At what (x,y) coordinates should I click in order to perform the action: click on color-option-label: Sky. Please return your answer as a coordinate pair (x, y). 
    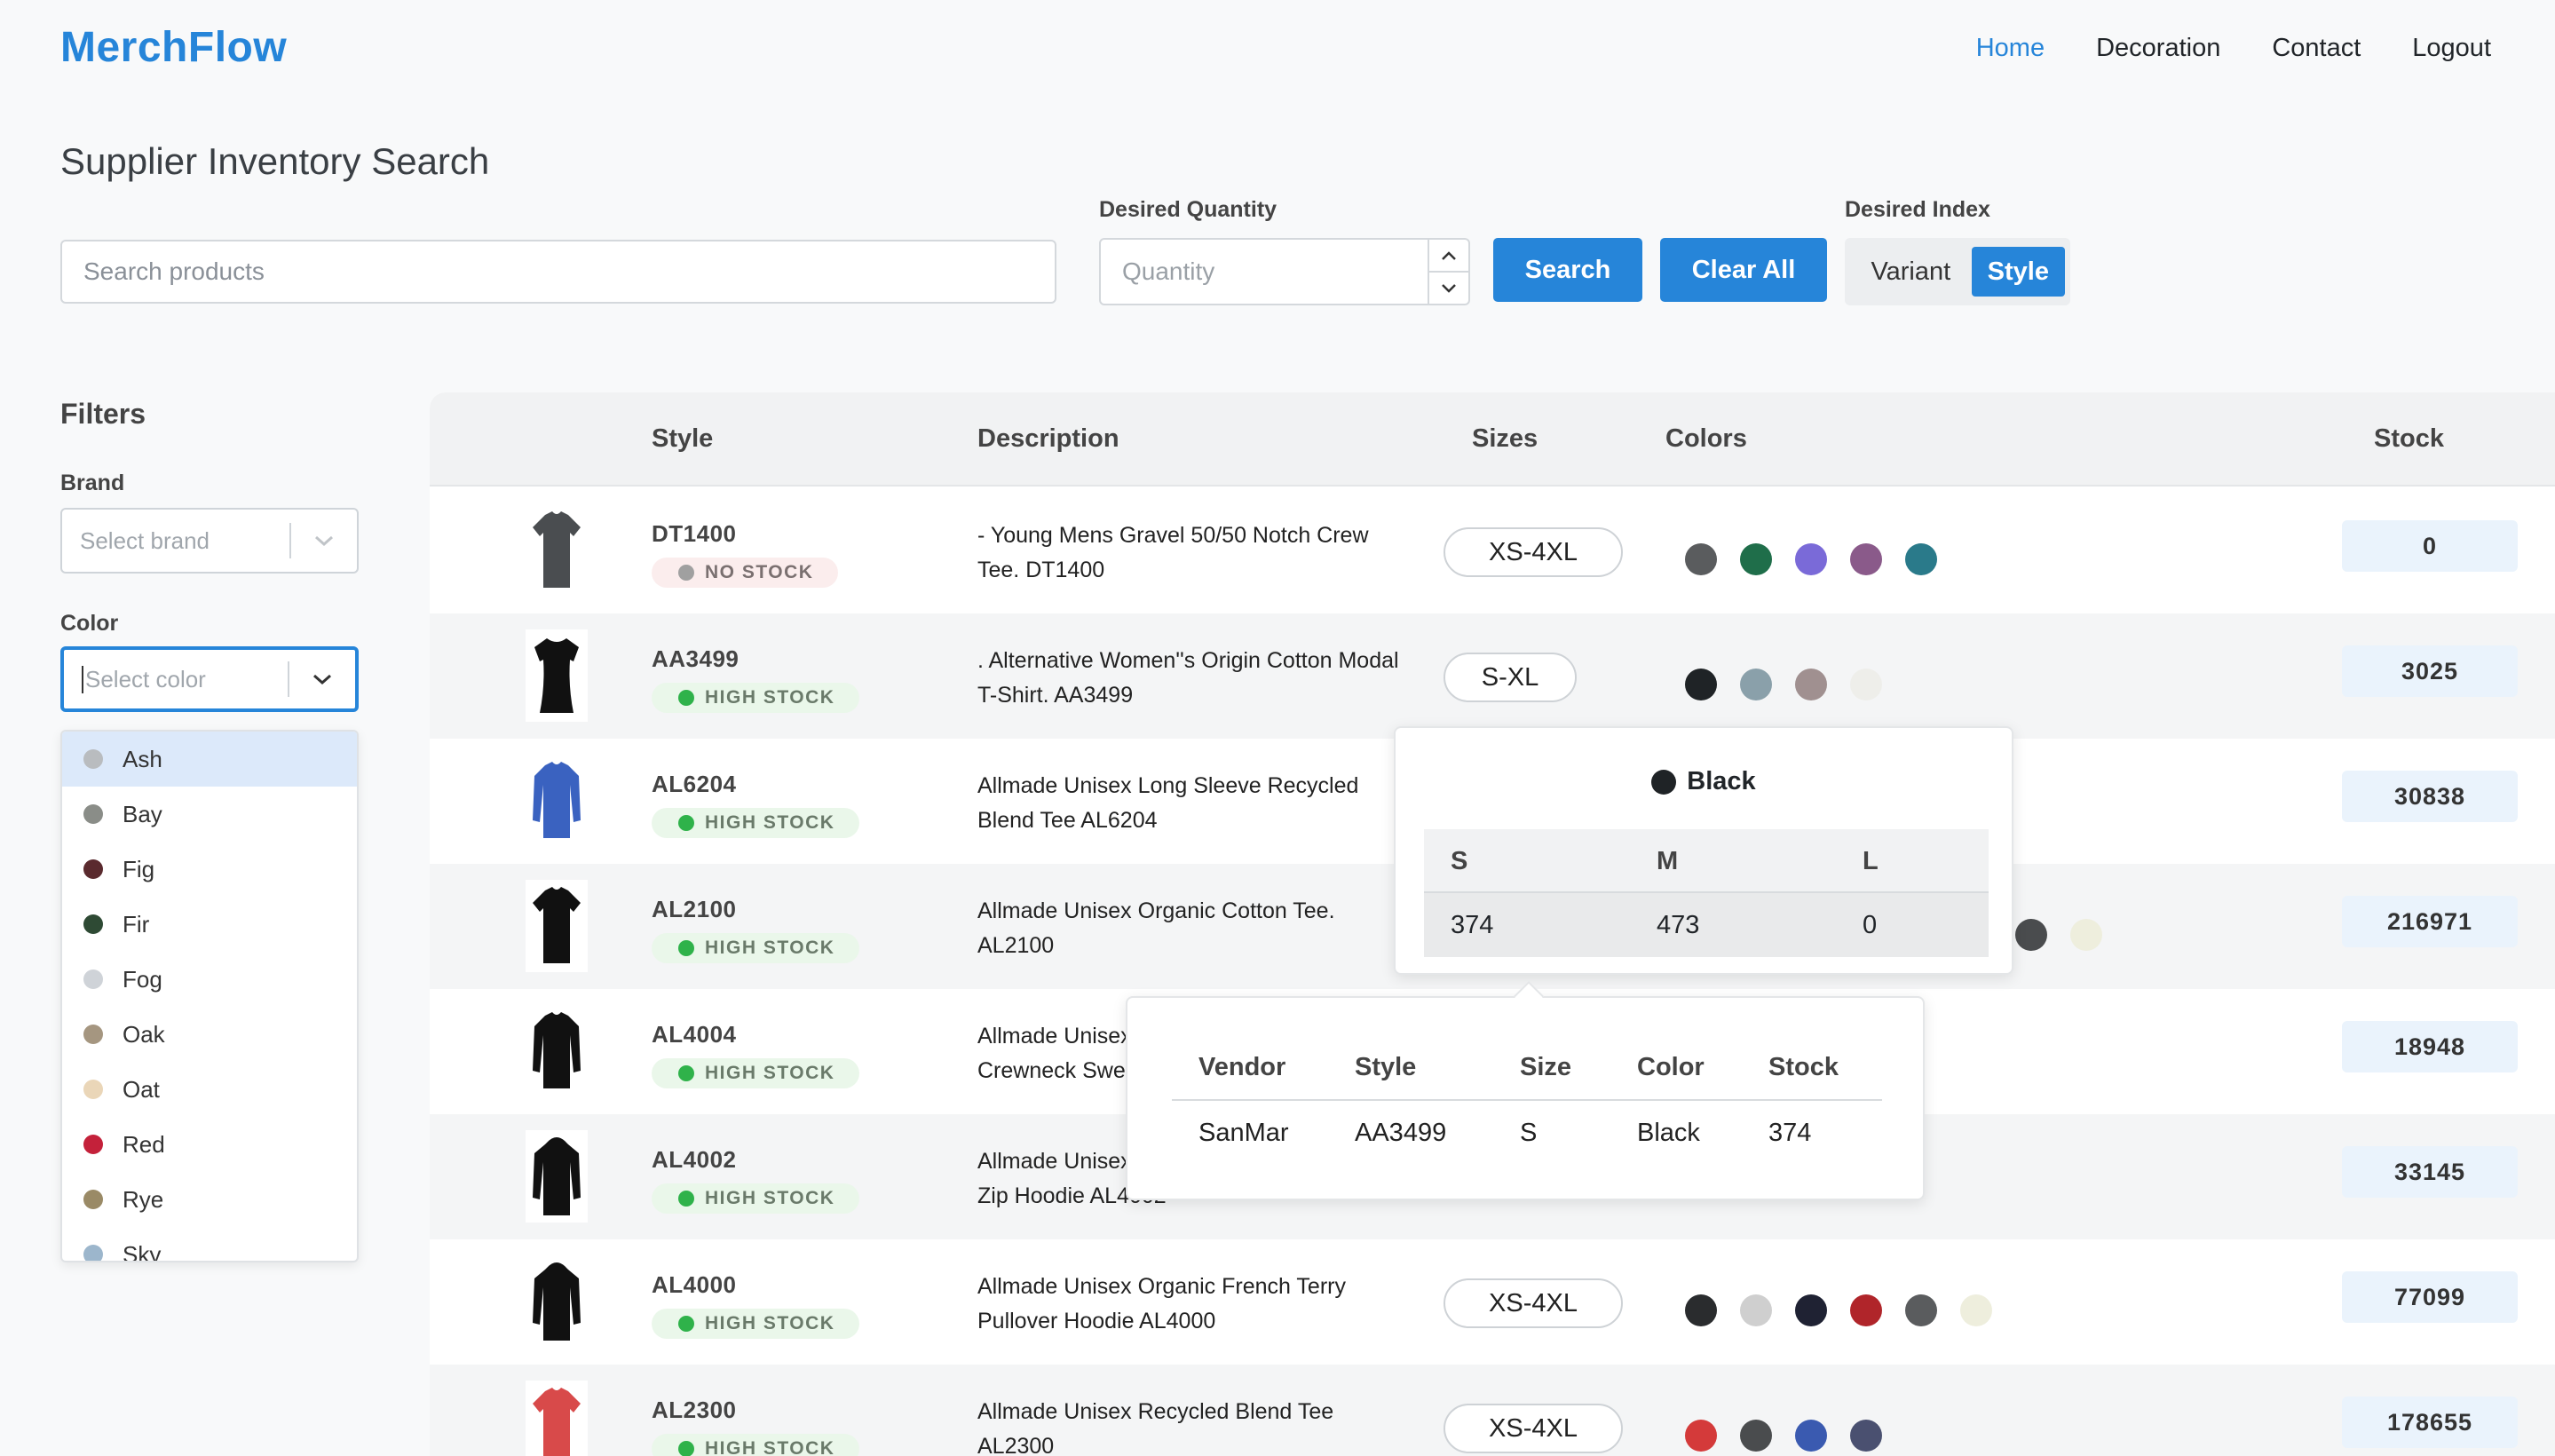
    Looking at the image, I should click on (142, 1251).